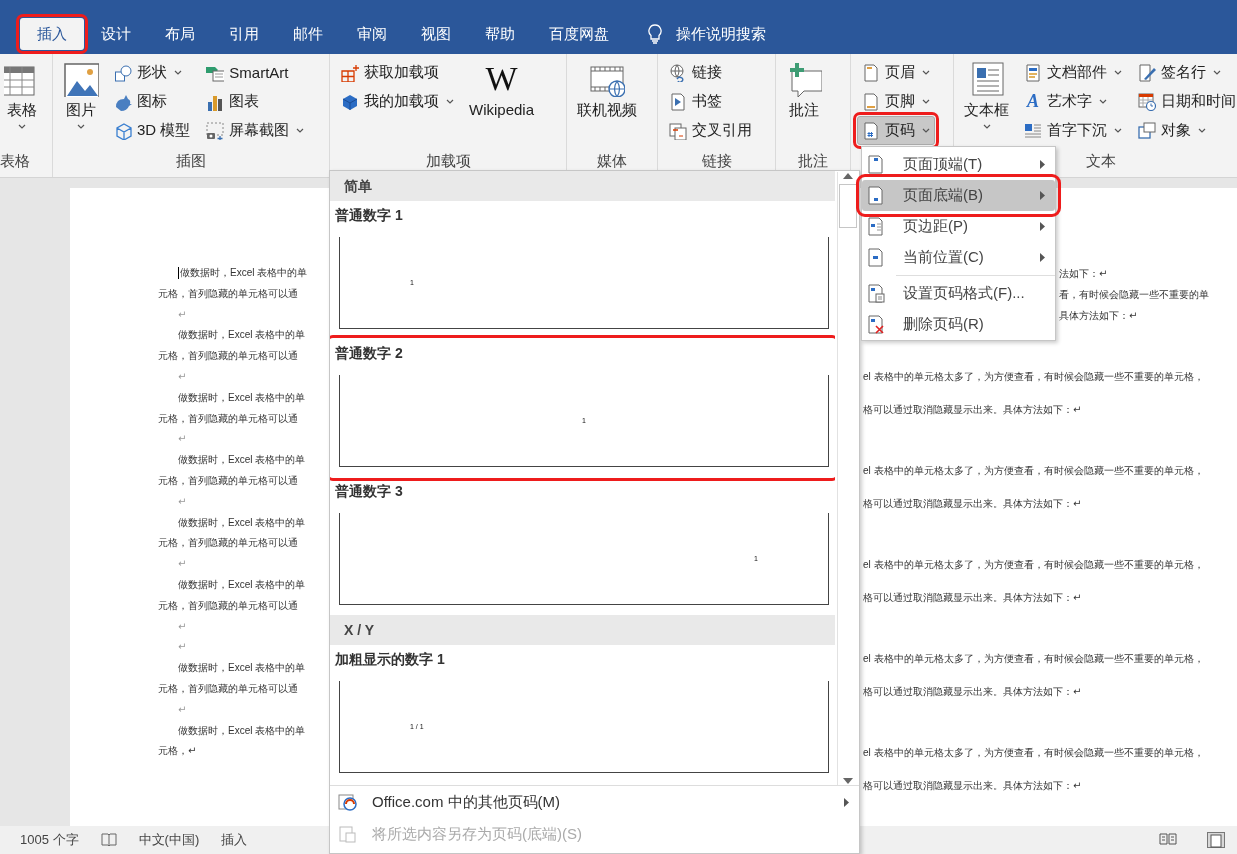  Describe the element at coordinates (368, 491) in the screenshot. I see `gallery-item-title: 普通数字 3` at that location.